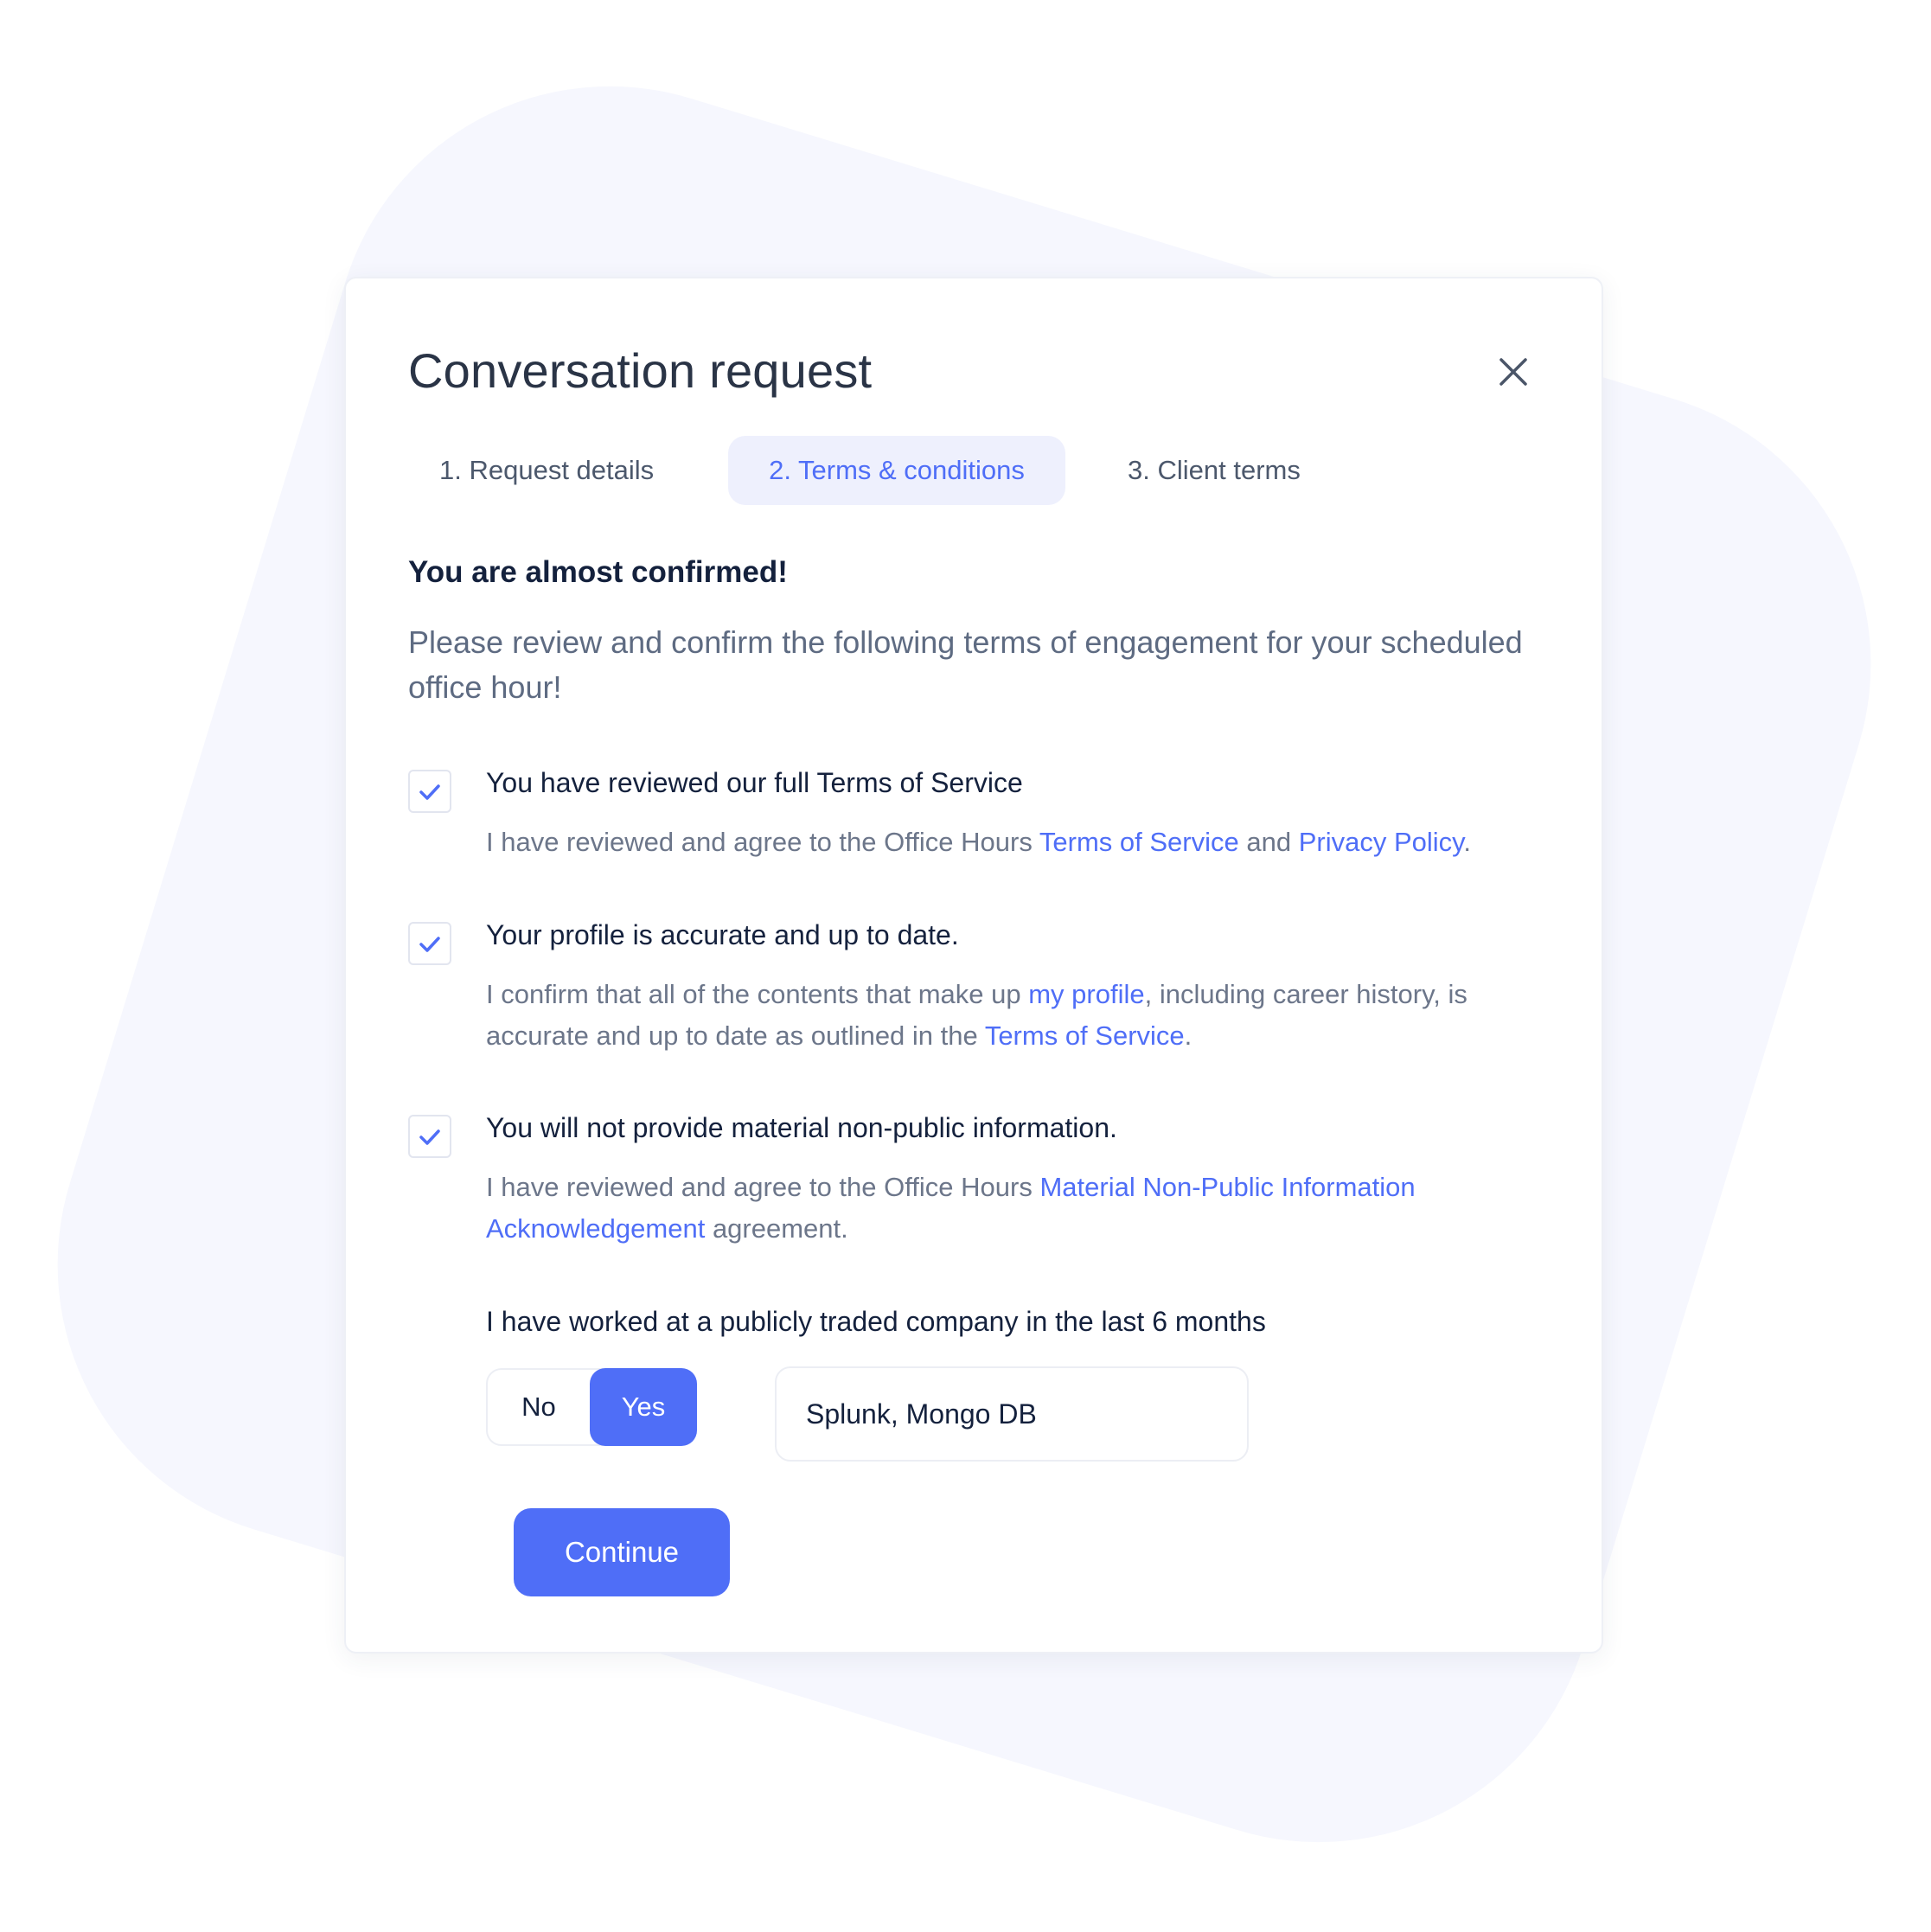 The width and height of the screenshot is (1931, 1932). I want to click on profile-accurate-checkbox, so click(429, 944).